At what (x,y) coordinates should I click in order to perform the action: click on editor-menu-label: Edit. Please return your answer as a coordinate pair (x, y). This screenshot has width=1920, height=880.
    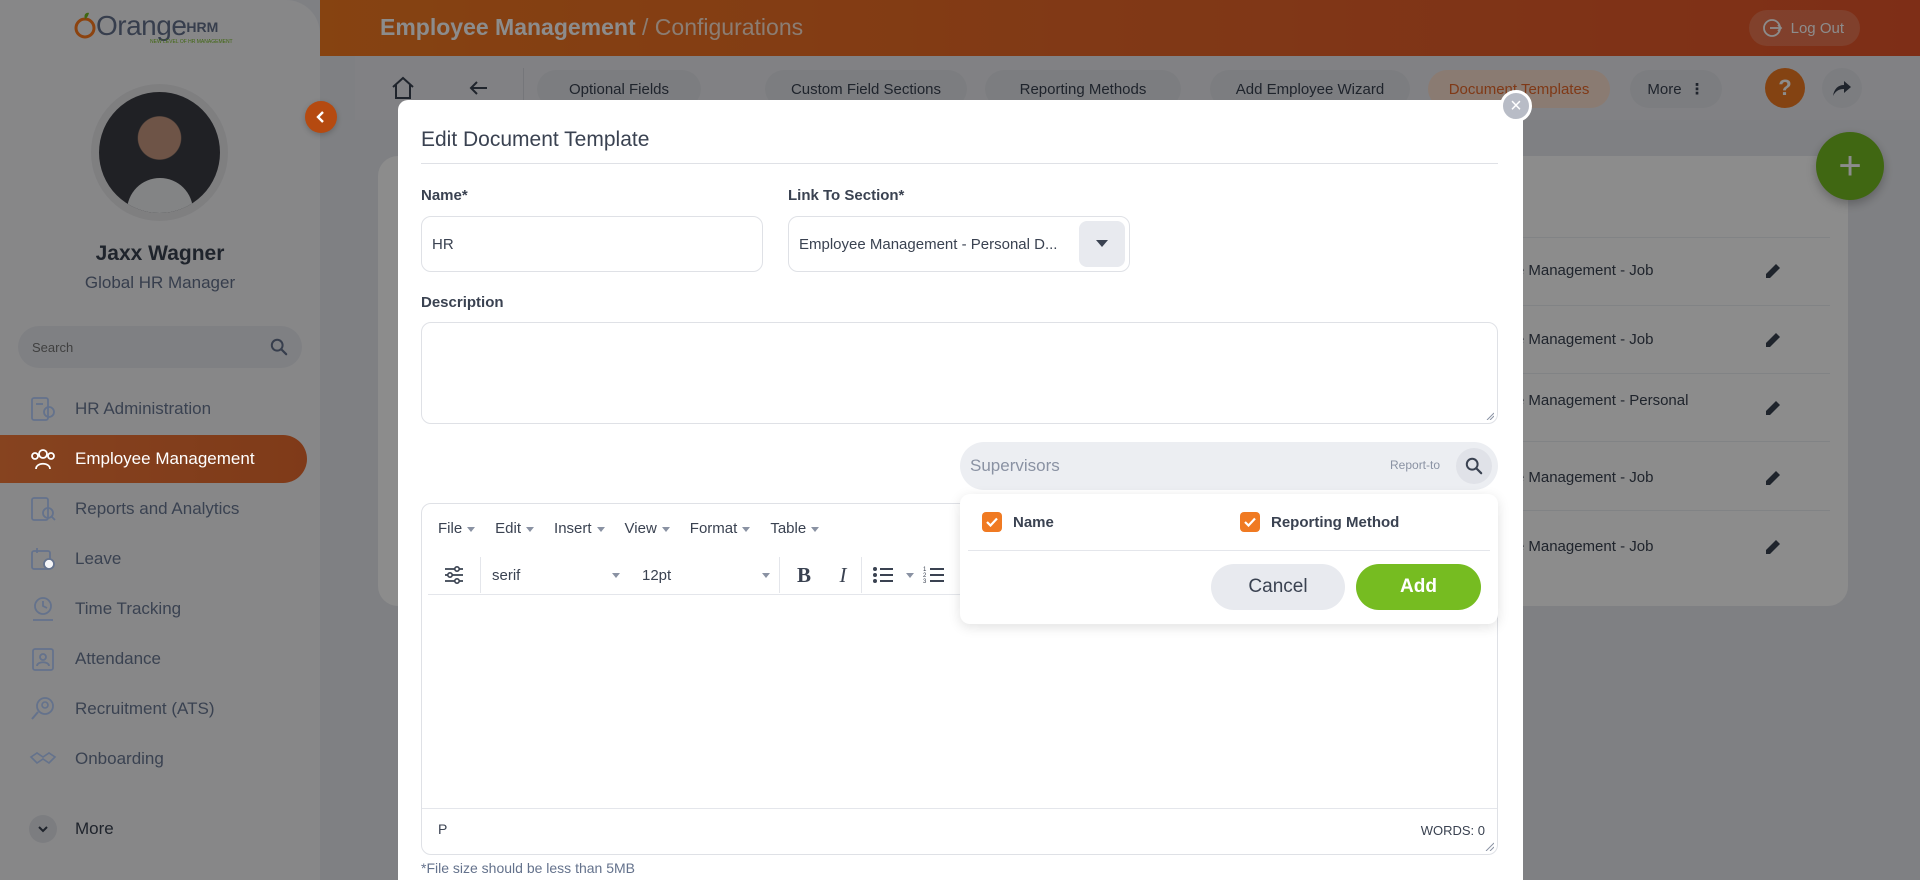
    Looking at the image, I should click on (508, 528).